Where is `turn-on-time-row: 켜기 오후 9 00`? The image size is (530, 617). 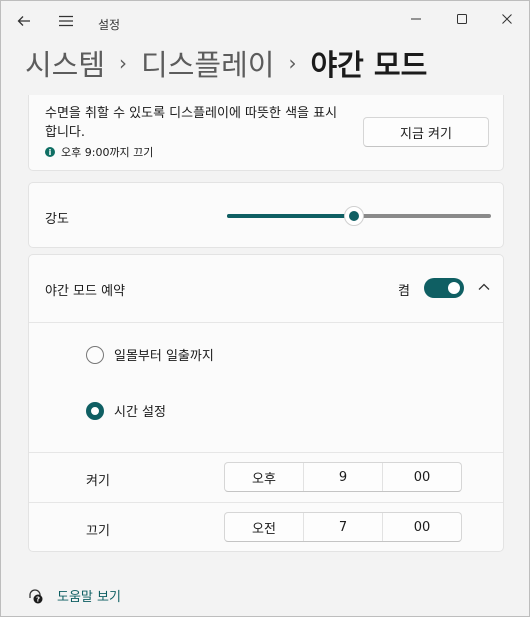 turn-on-time-row: 켜기 오후 9 00 is located at coordinates (266, 477).